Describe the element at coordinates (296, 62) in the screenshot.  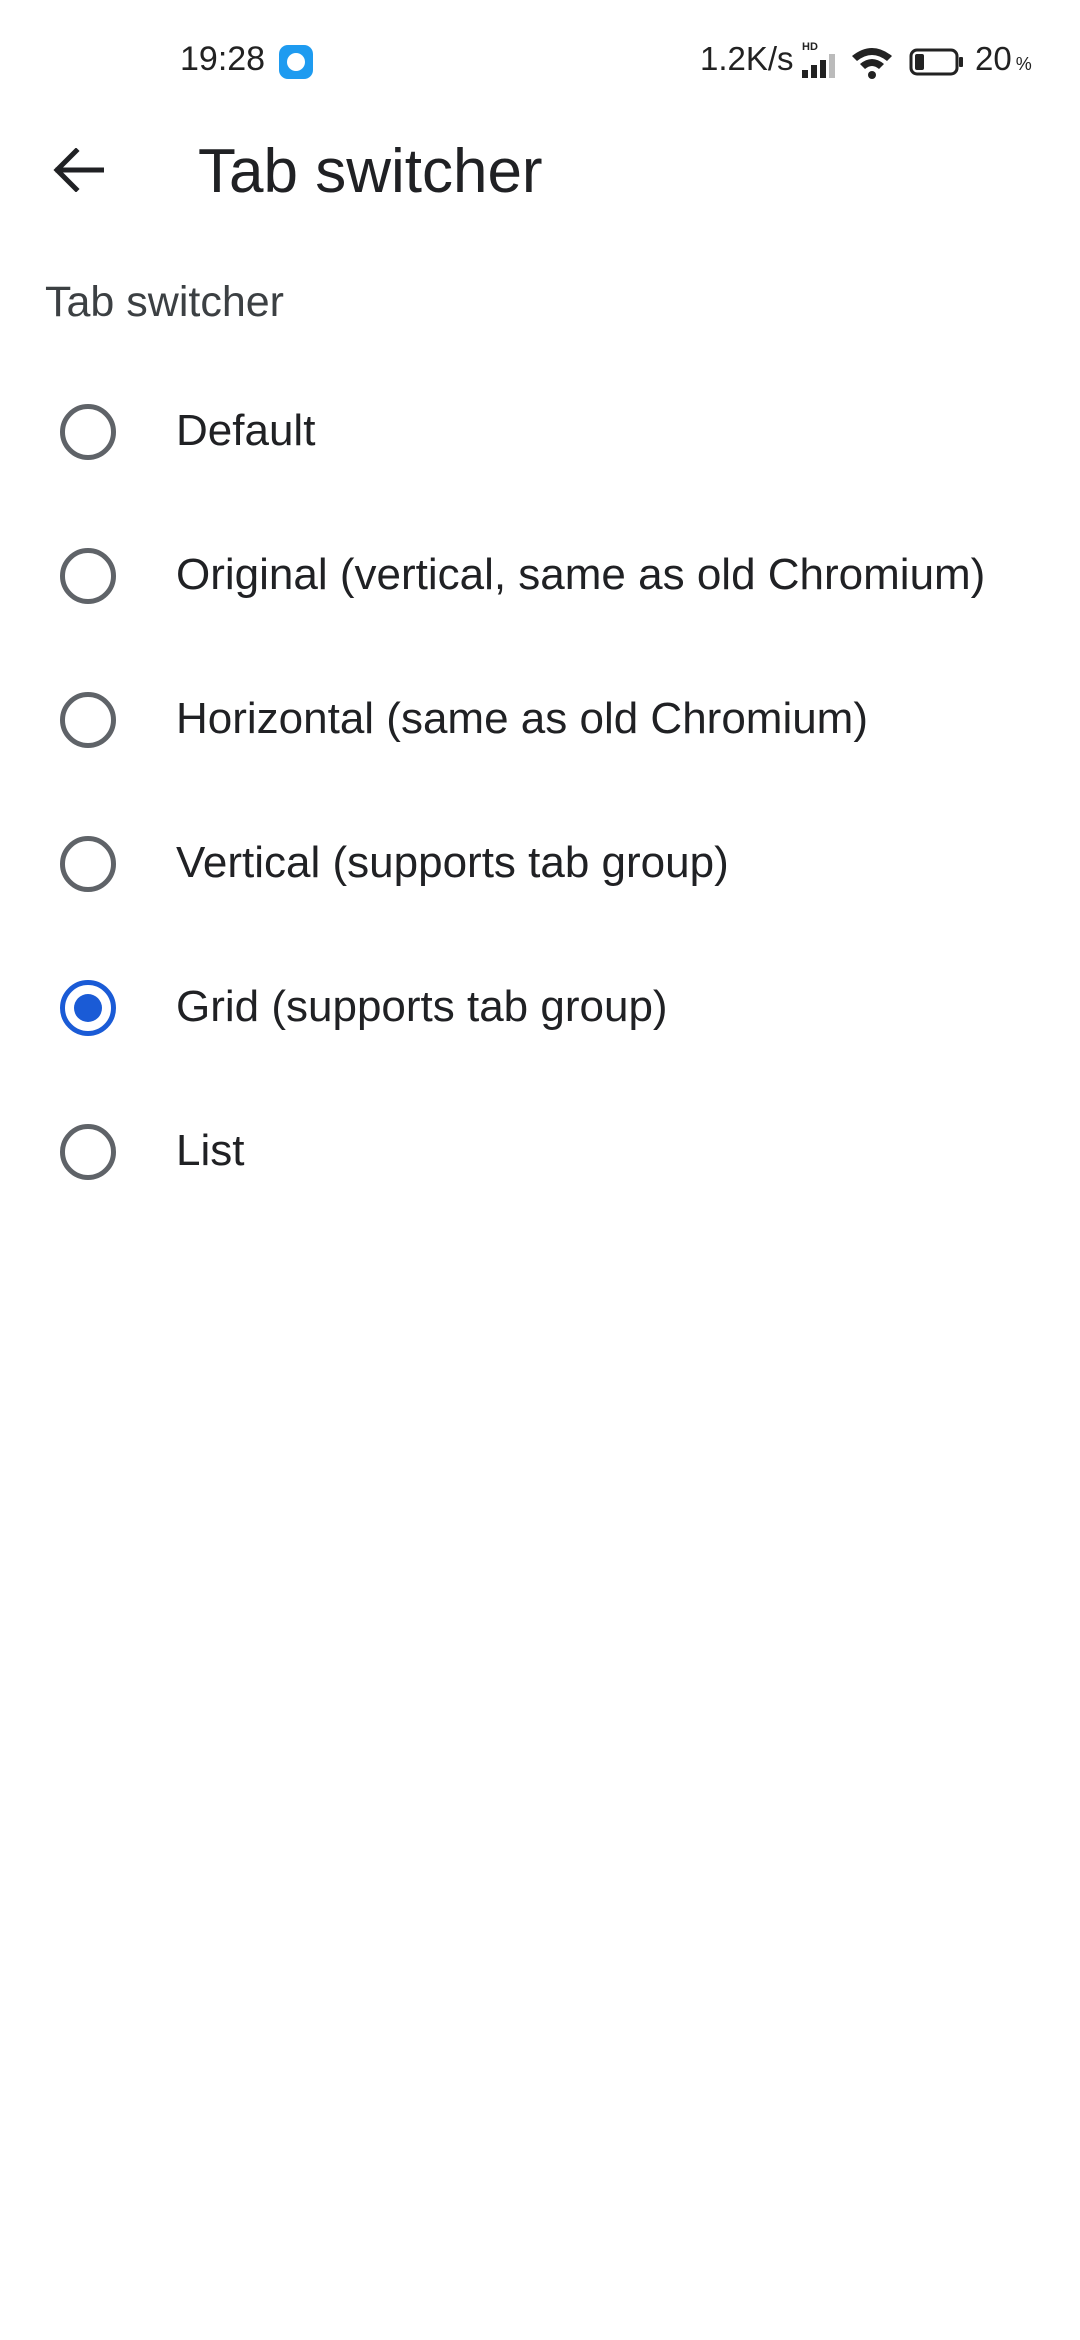
I see `app-notification-icon` at that location.